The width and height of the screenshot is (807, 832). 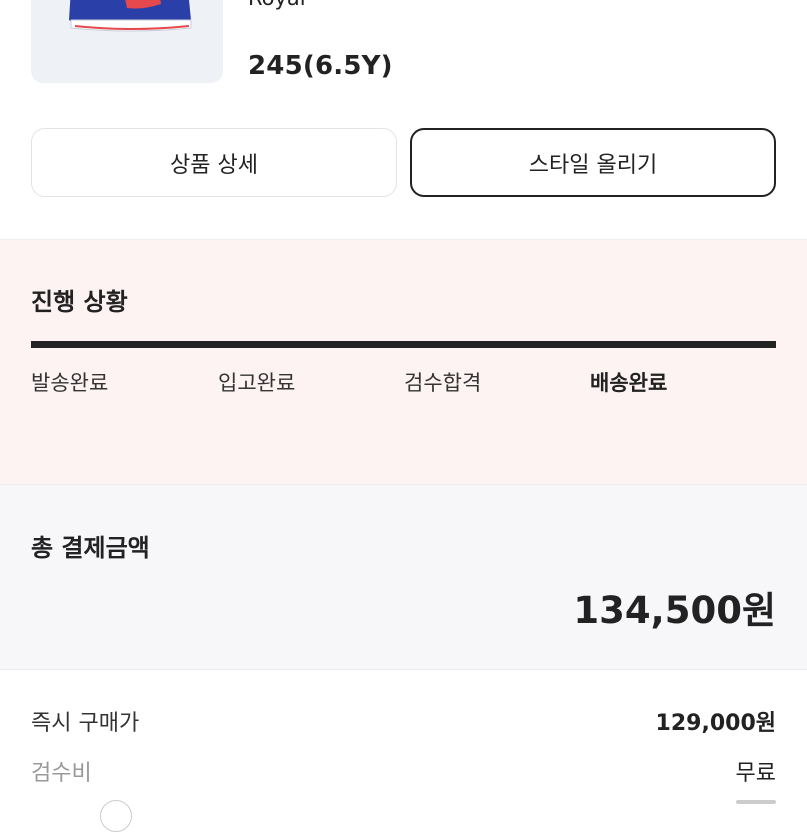 What do you see at coordinates (61, 773) in the screenshot?
I see `inspection-fee-label: 검수비` at bounding box center [61, 773].